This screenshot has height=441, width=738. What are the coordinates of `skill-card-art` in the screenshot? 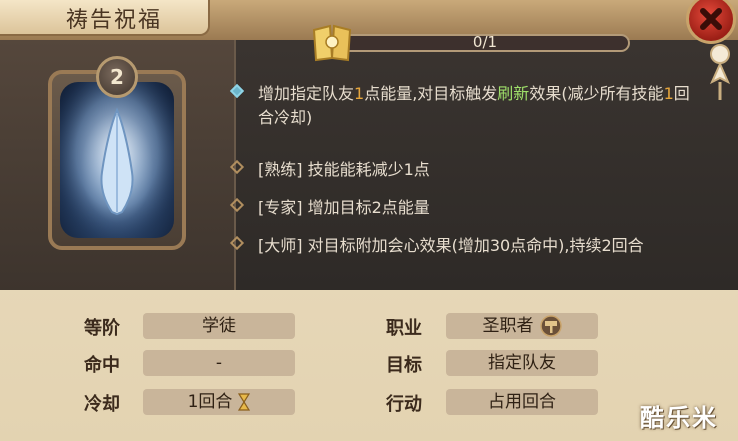 It's located at (117, 160).